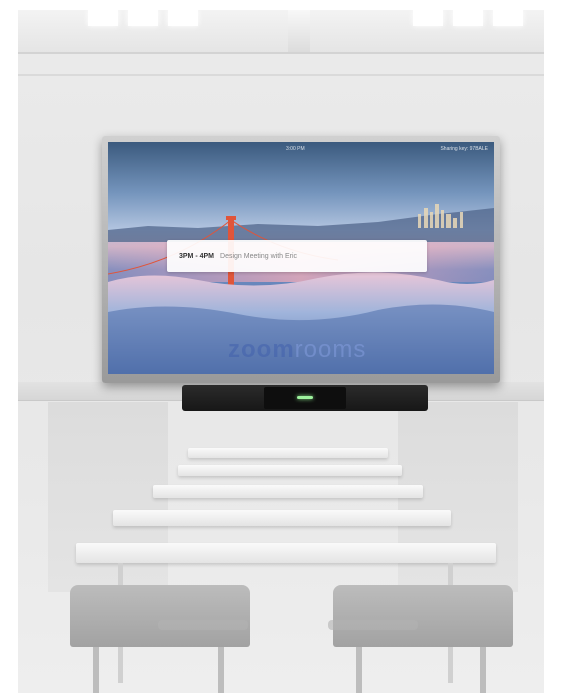 The height and width of the screenshot is (693, 562). I want to click on meeting-card: 3PM - 4PM Design Meeting with Eric, so click(297, 256).